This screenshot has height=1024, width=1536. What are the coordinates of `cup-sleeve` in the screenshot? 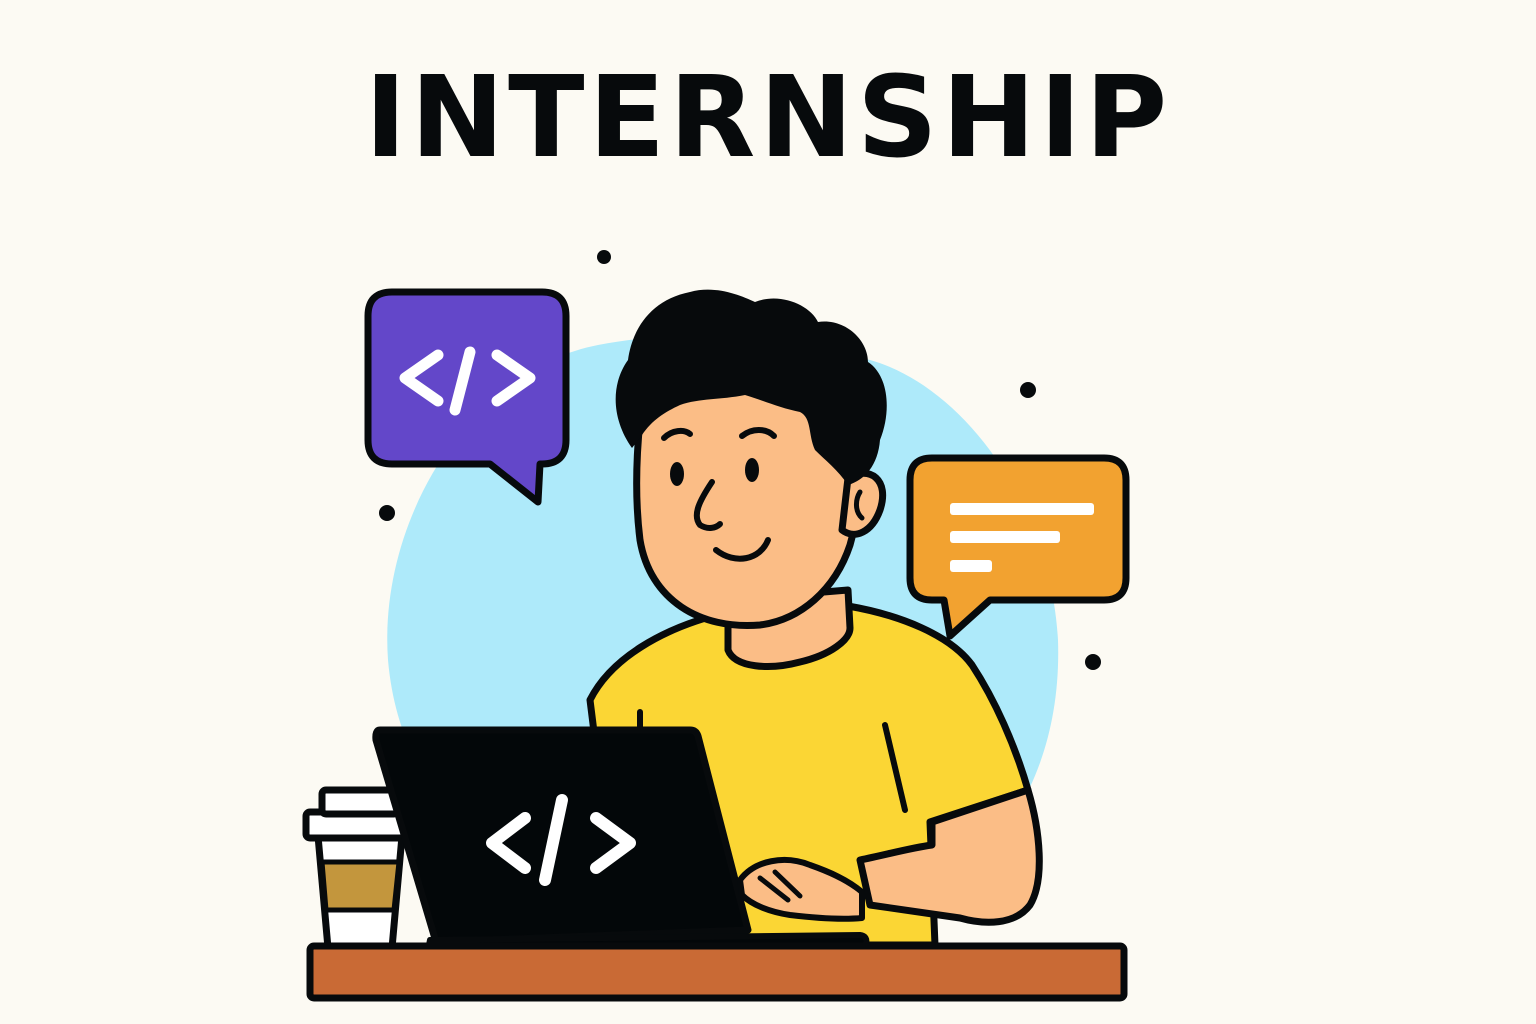 It's located at (360, 886).